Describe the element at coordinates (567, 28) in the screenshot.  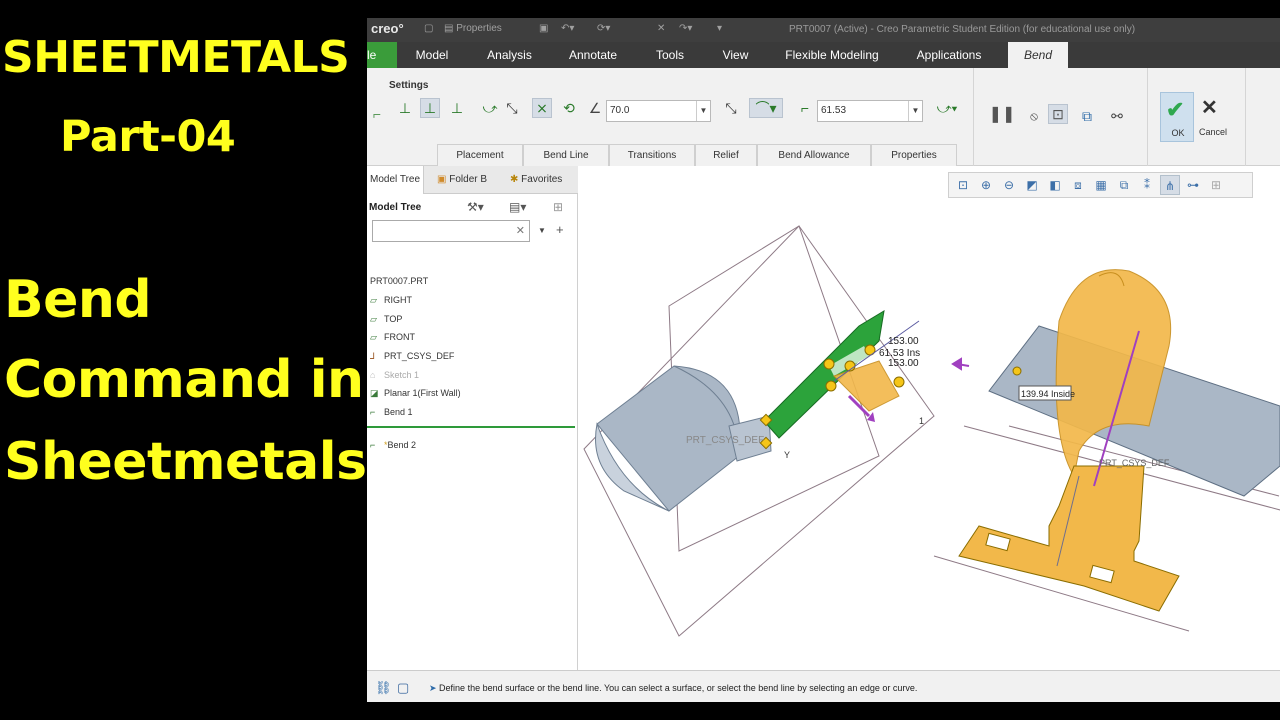
I see `undo-icon: ↶▾` at that location.